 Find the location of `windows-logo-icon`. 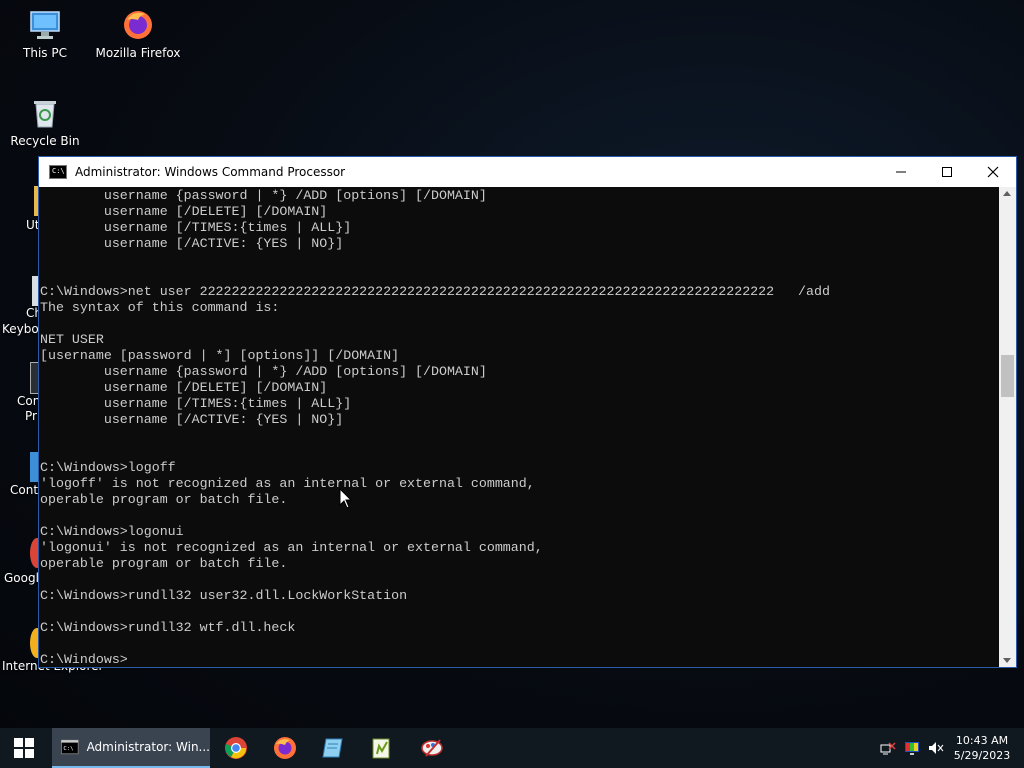

windows-logo-icon is located at coordinates (24, 748).